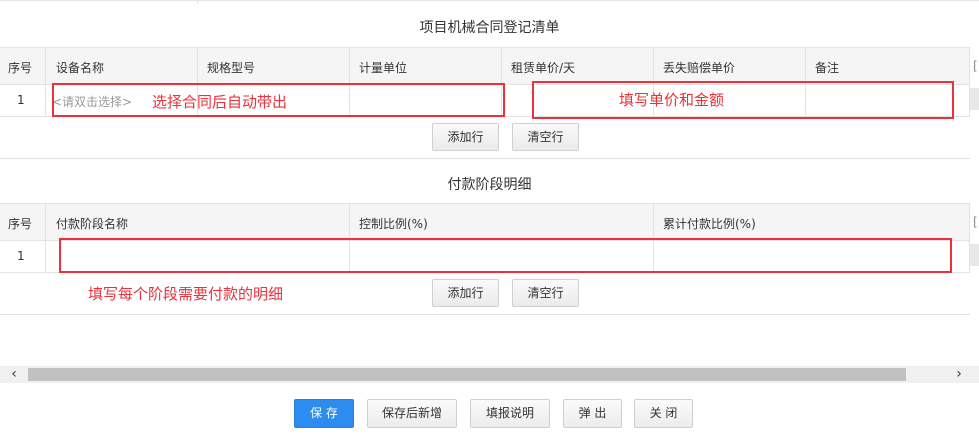 This screenshot has width=979, height=436. I want to click on s1-divider, so click(45, 82).